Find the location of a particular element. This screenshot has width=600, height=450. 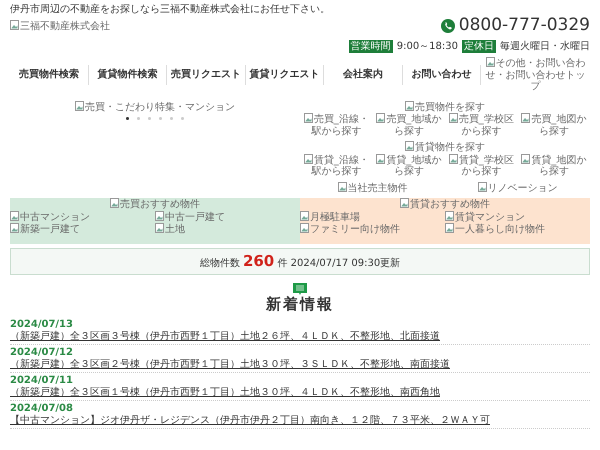

hours-value: 9:00～18:30 is located at coordinates (427, 46).